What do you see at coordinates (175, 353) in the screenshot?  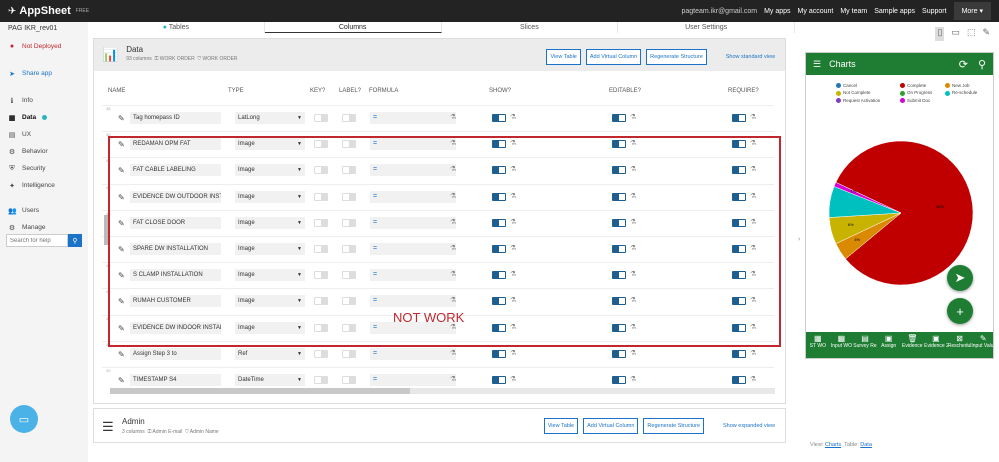 I see `column-name-field: Assign Step 3 to` at bounding box center [175, 353].